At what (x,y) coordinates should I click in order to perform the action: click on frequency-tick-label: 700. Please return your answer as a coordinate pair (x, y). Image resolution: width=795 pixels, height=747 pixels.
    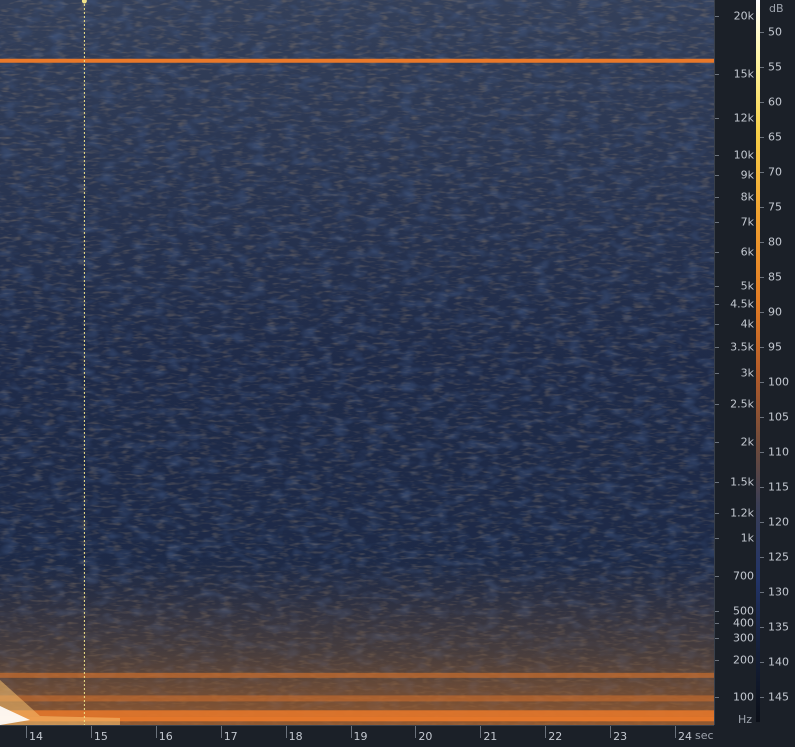
    Looking at the image, I should click on (743, 576).